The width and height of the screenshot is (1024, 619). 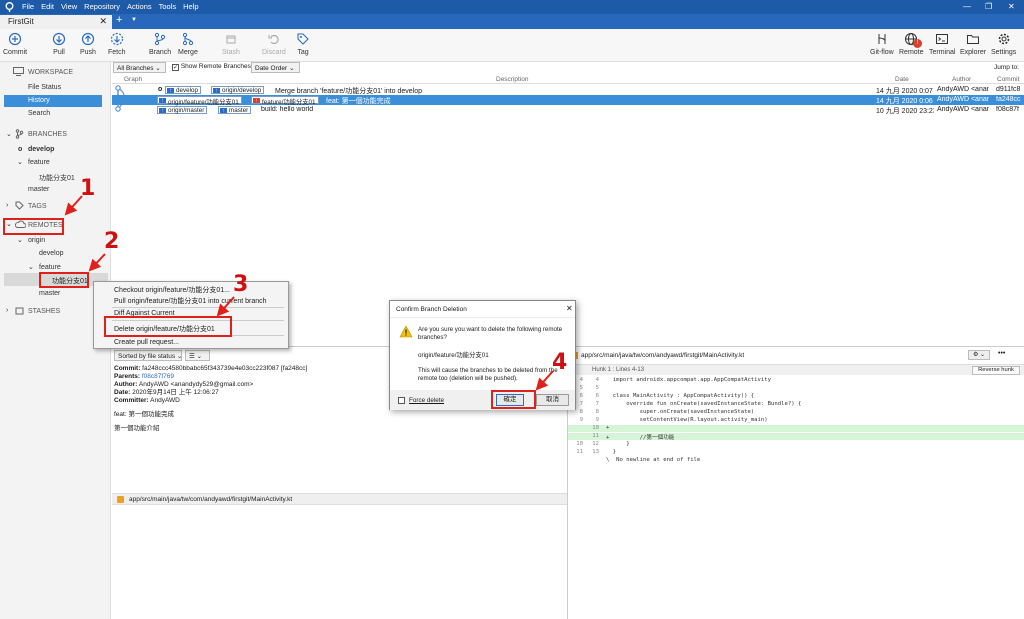 What do you see at coordinates (190, 6) in the screenshot?
I see `menu-help: Help` at bounding box center [190, 6].